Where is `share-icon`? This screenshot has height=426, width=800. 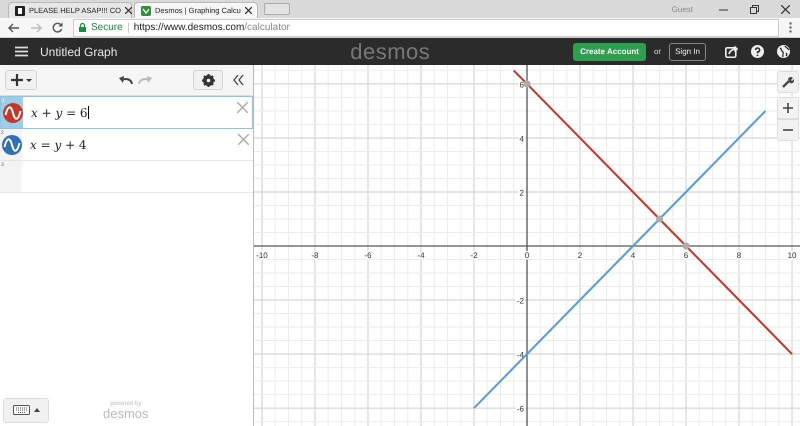
share-icon is located at coordinates (731, 51).